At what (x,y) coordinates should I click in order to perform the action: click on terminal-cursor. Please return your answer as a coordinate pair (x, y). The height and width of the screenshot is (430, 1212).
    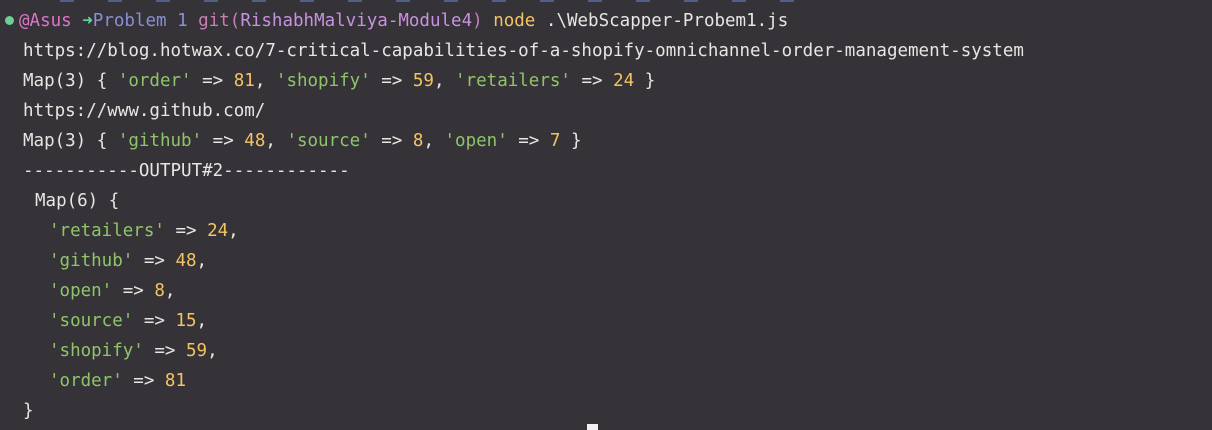
    Looking at the image, I should click on (592, 427).